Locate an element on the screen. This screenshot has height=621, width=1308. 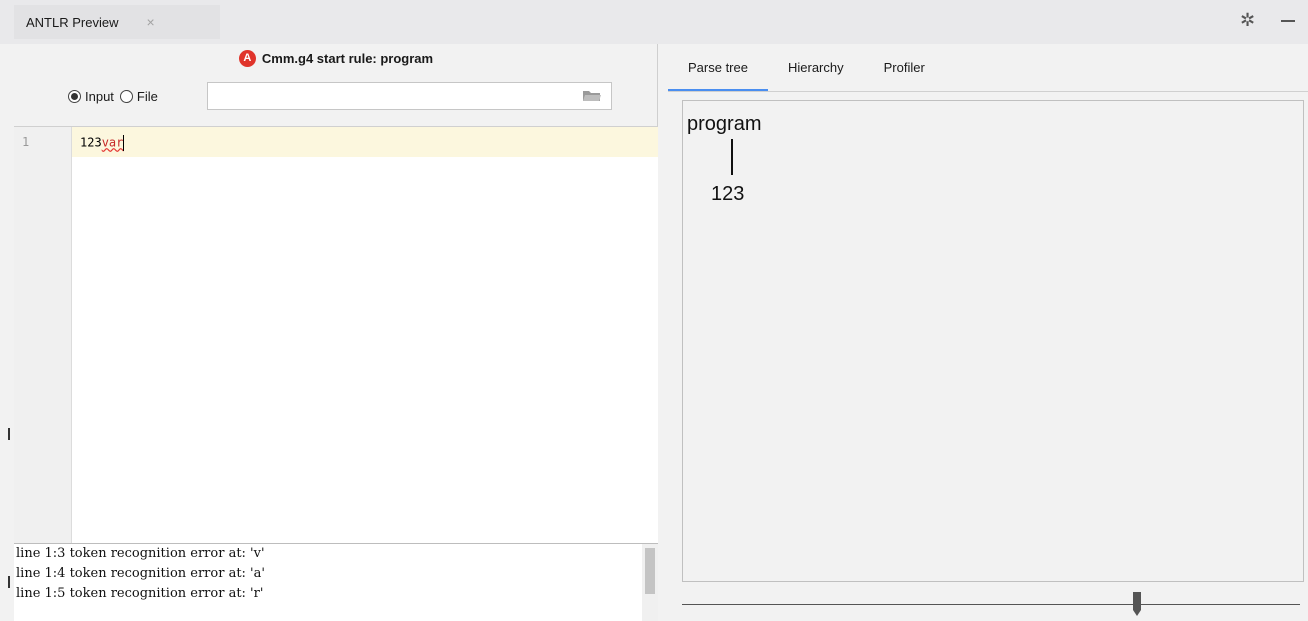
tool-window-tab: ANTLR Preview × is located at coordinates (117, 22).